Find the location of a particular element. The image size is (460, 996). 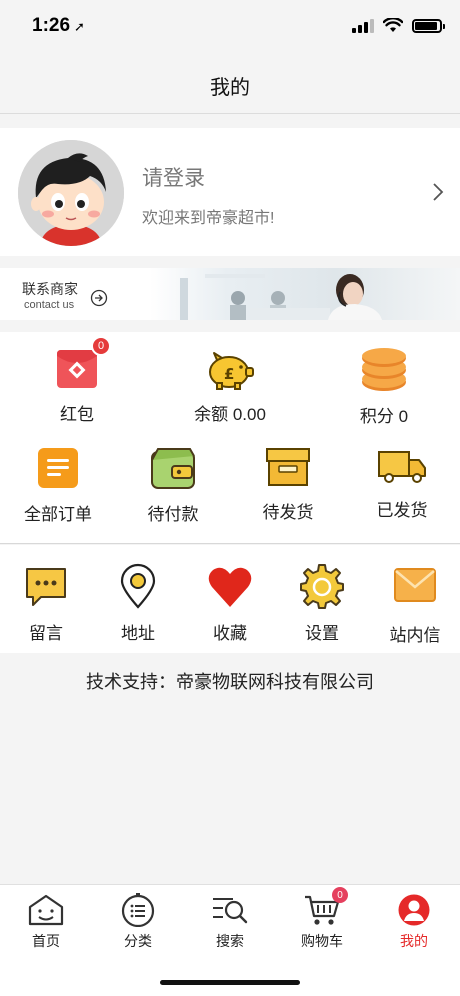

tab-home-label: 首页 is located at coordinates (46, 941).